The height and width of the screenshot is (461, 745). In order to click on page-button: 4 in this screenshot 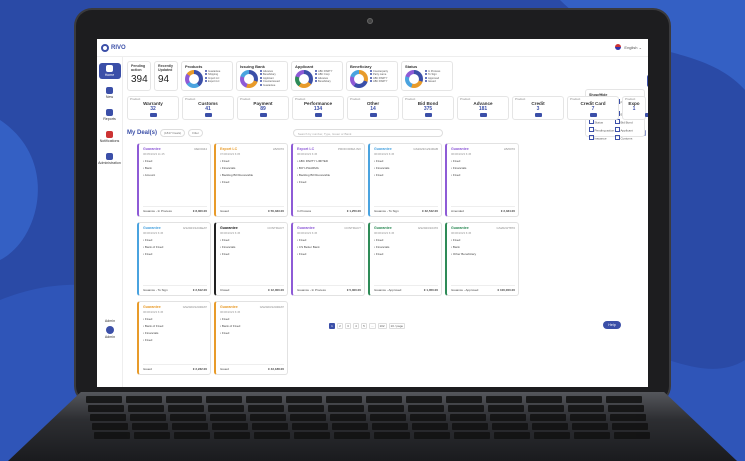, I will do `click(356, 326)`.